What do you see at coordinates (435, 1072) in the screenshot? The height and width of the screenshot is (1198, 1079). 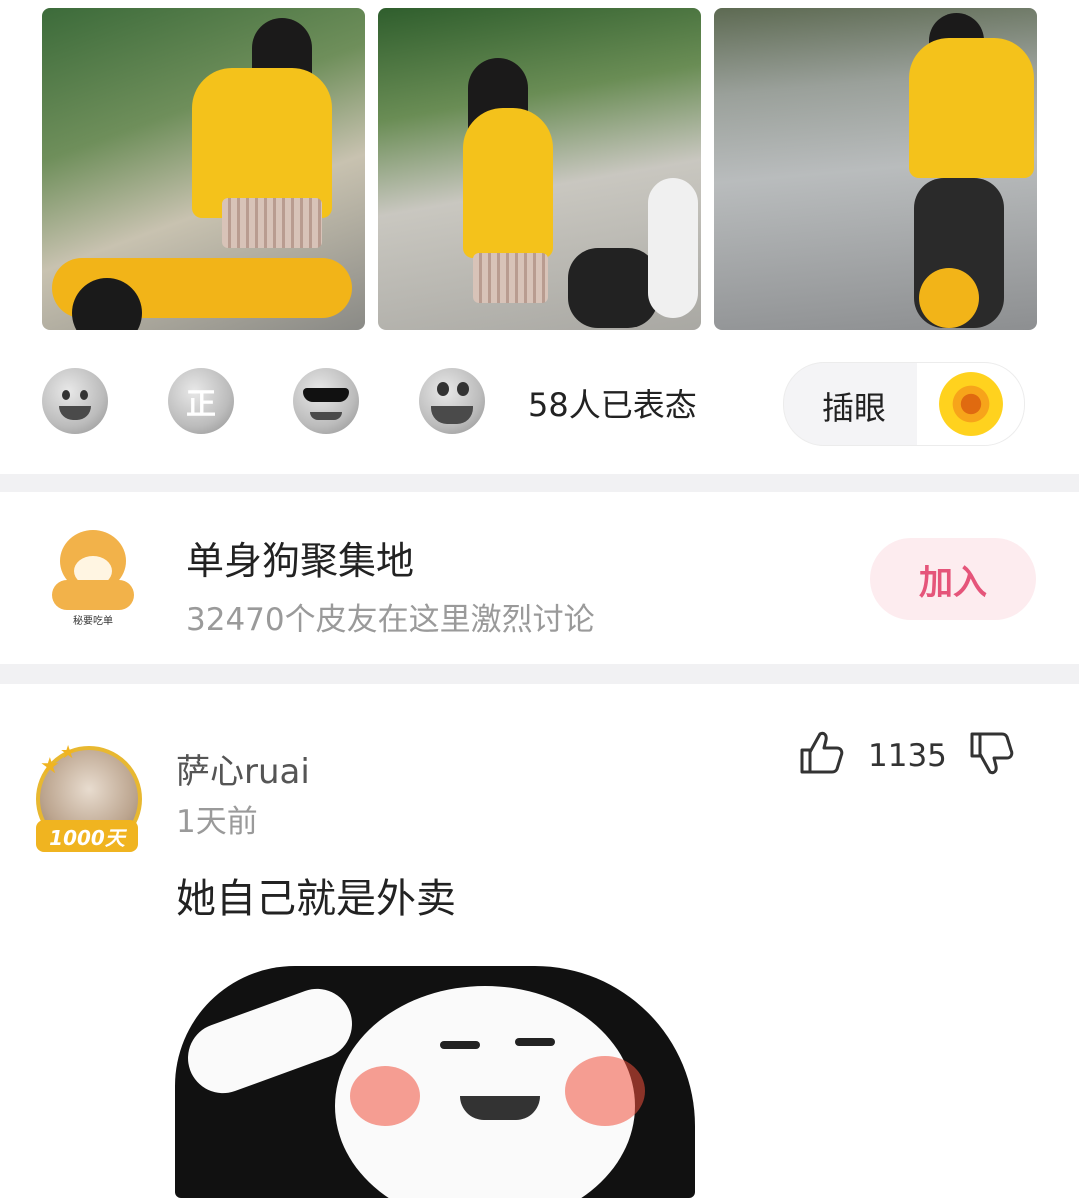 I see `comment-meme-image` at bounding box center [435, 1072].